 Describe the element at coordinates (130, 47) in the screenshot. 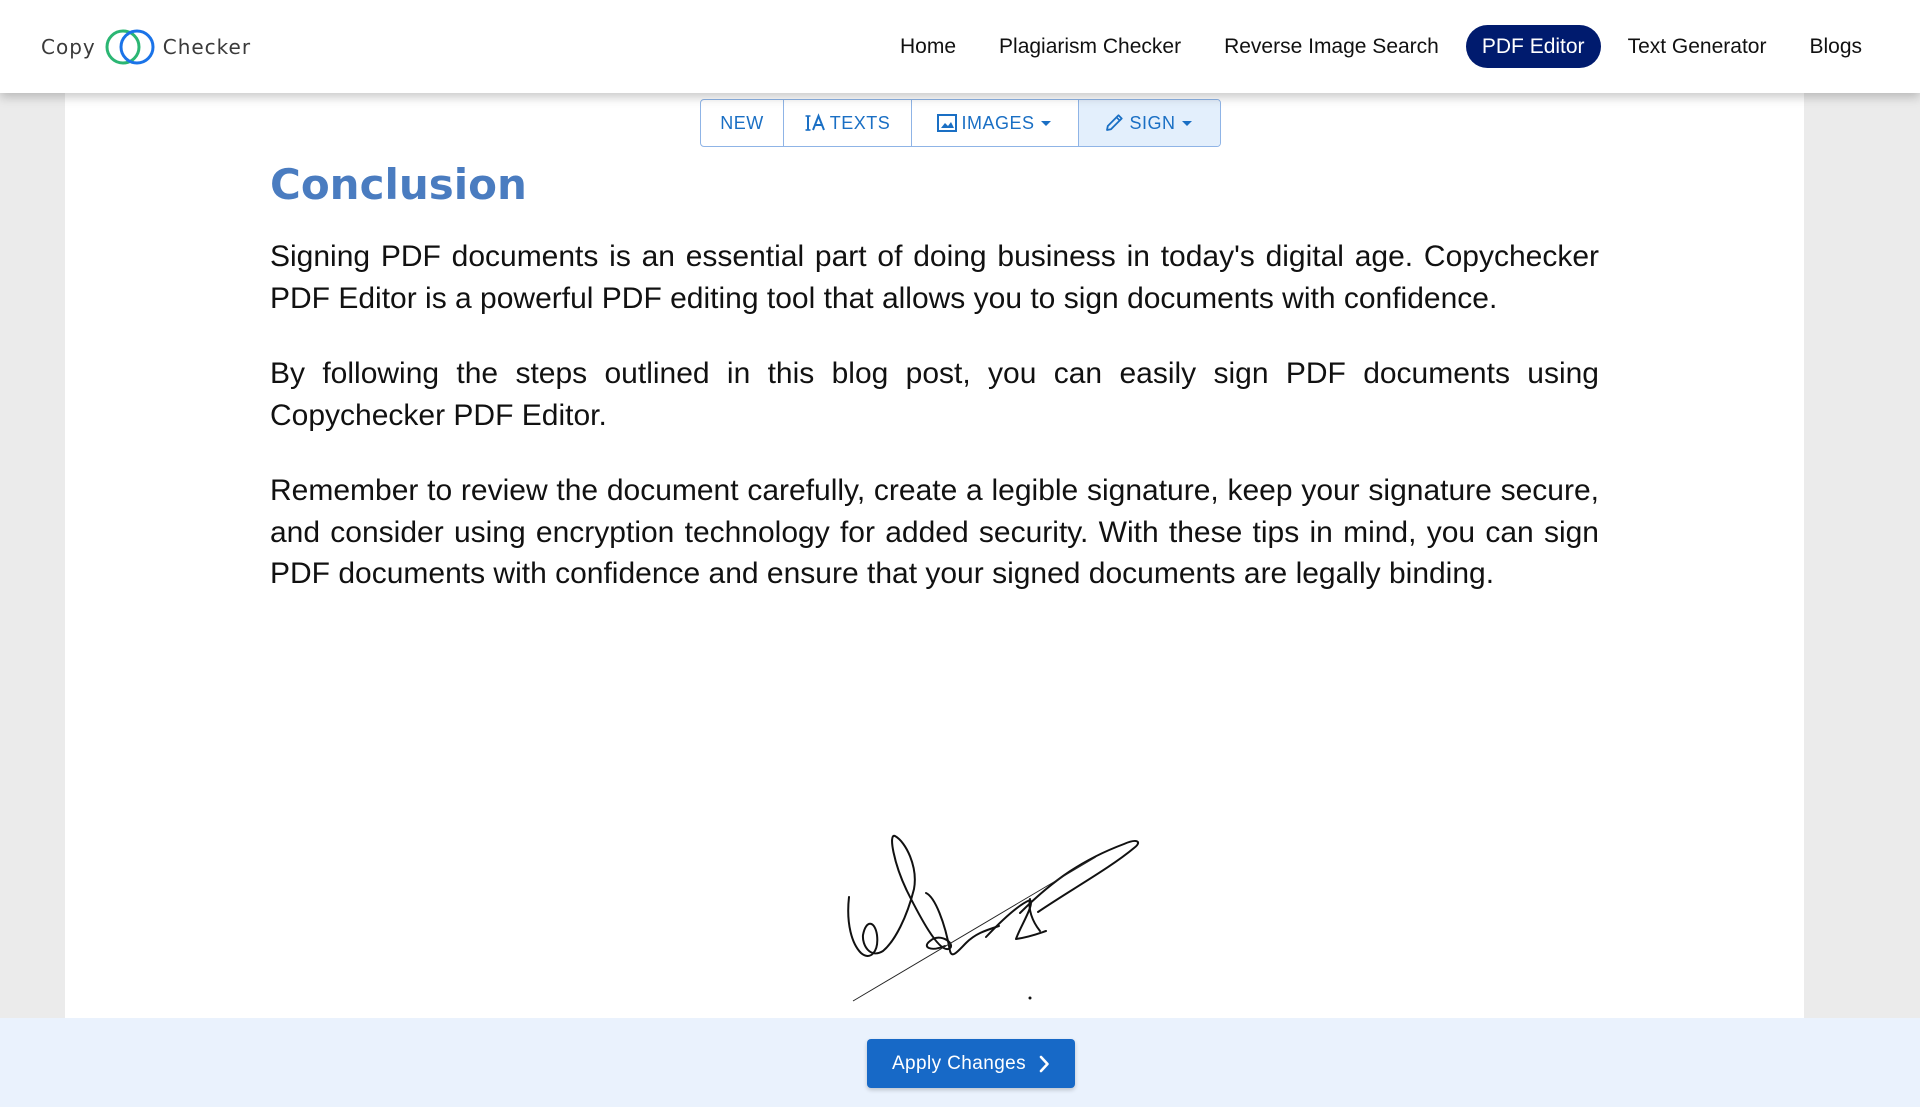

I see `logo-rings-icon` at that location.